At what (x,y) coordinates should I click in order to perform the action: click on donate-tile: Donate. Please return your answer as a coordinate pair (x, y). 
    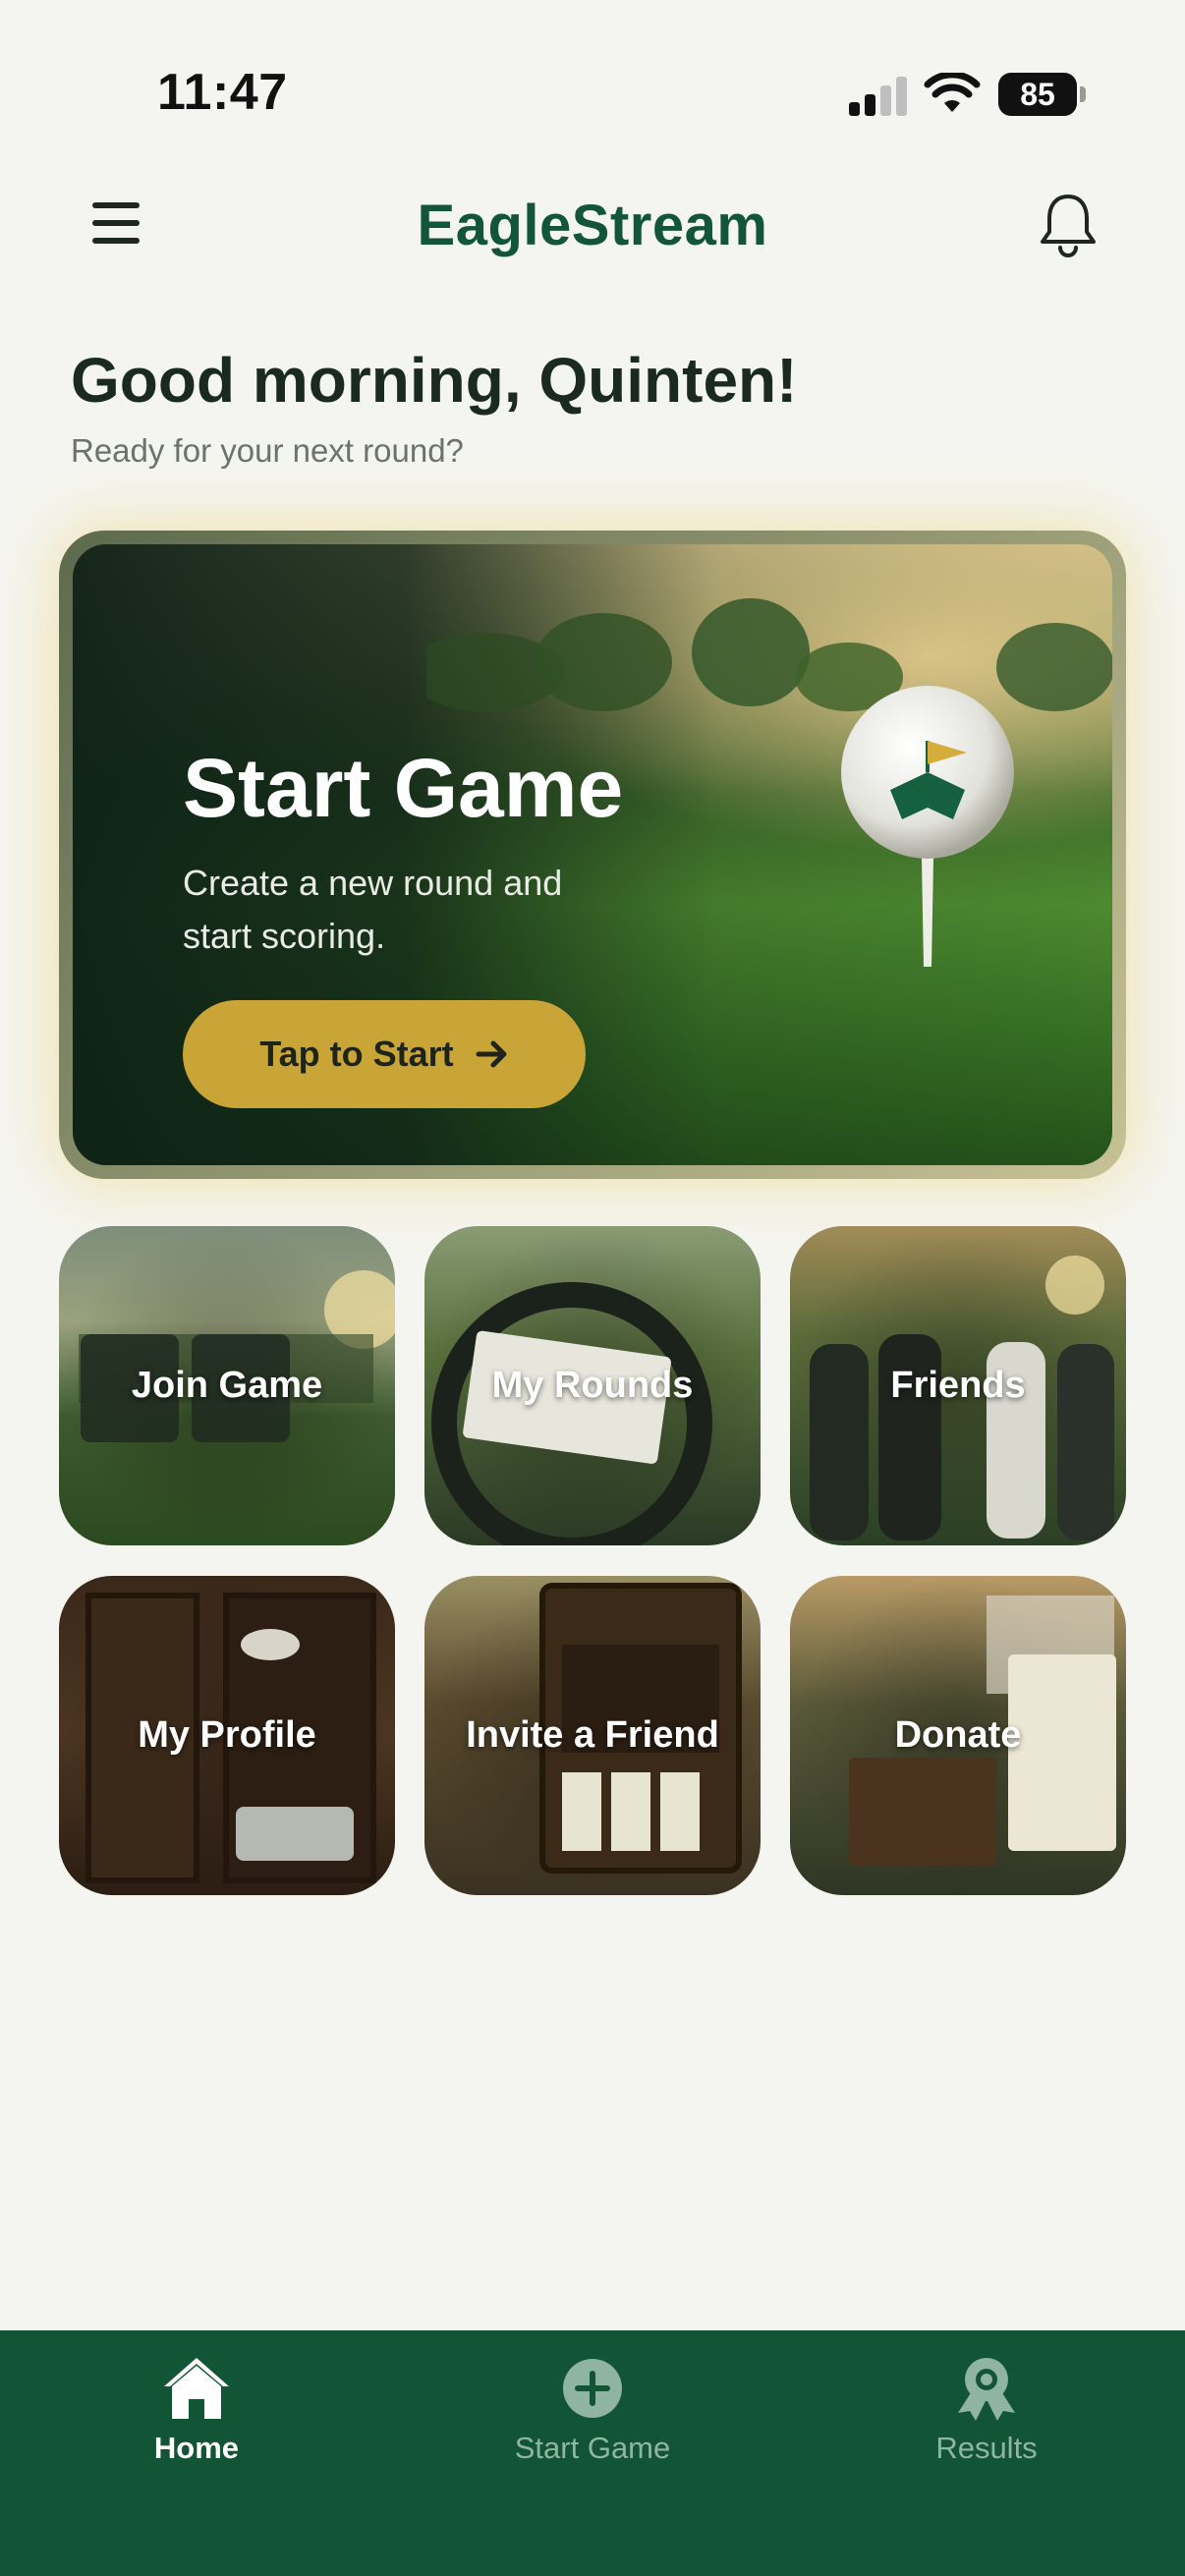
    Looking at the image, I should click on (958, 1735).